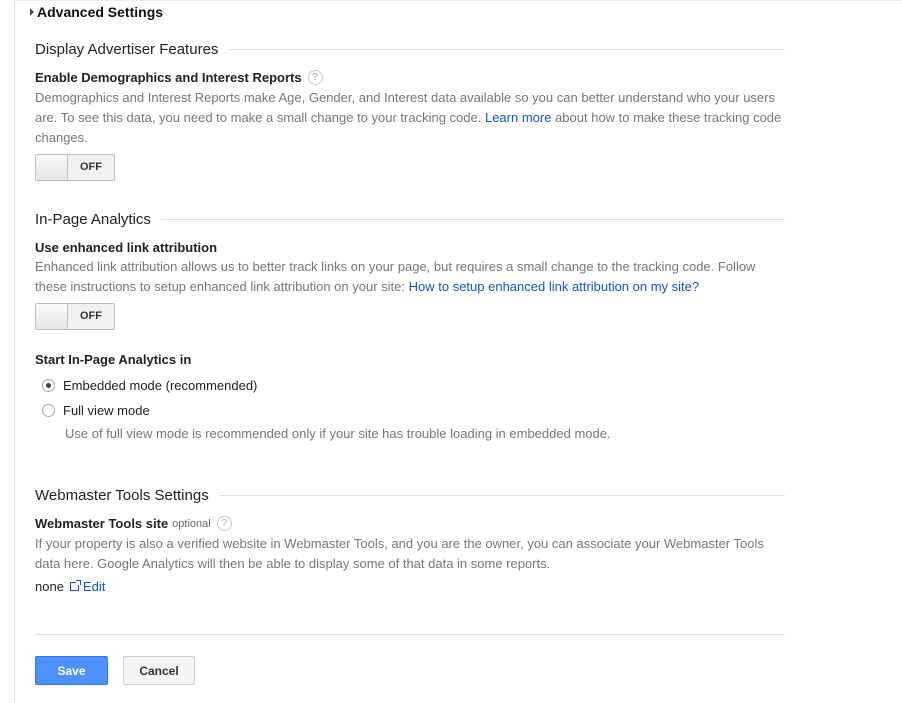 The image size is (902, 703). Describe the element at coordinates (518, 117) in the screenshot. I see `learn-more-link: Learn more` at that location.